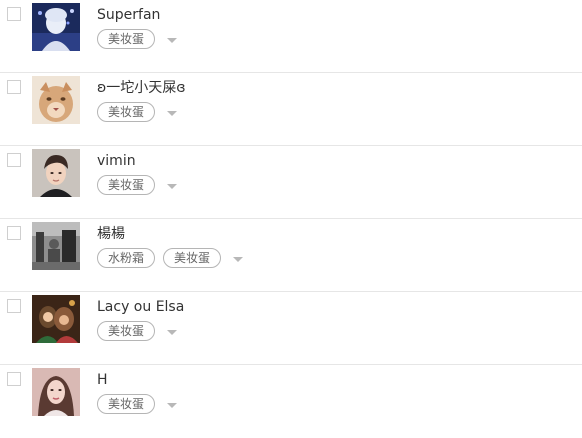  I want to click on fan-name: Lacy ou Elsa, so click(140, 307).